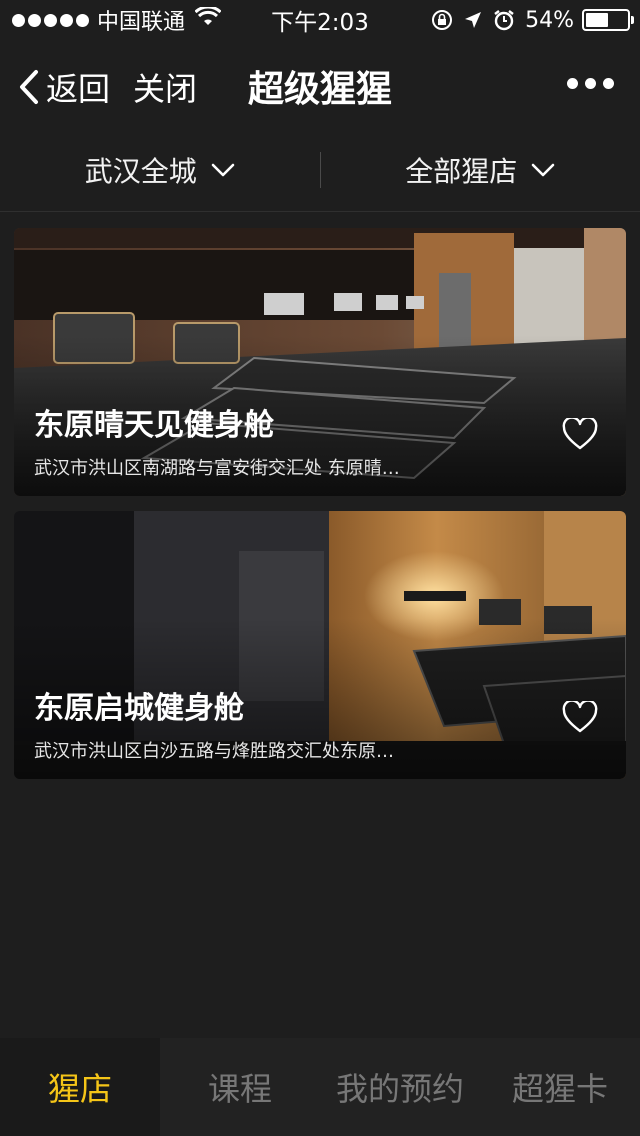 This screenshot has height=1136, width=640. I want to click on tab-membership-card: 超猩卡, so click(560, 1087).